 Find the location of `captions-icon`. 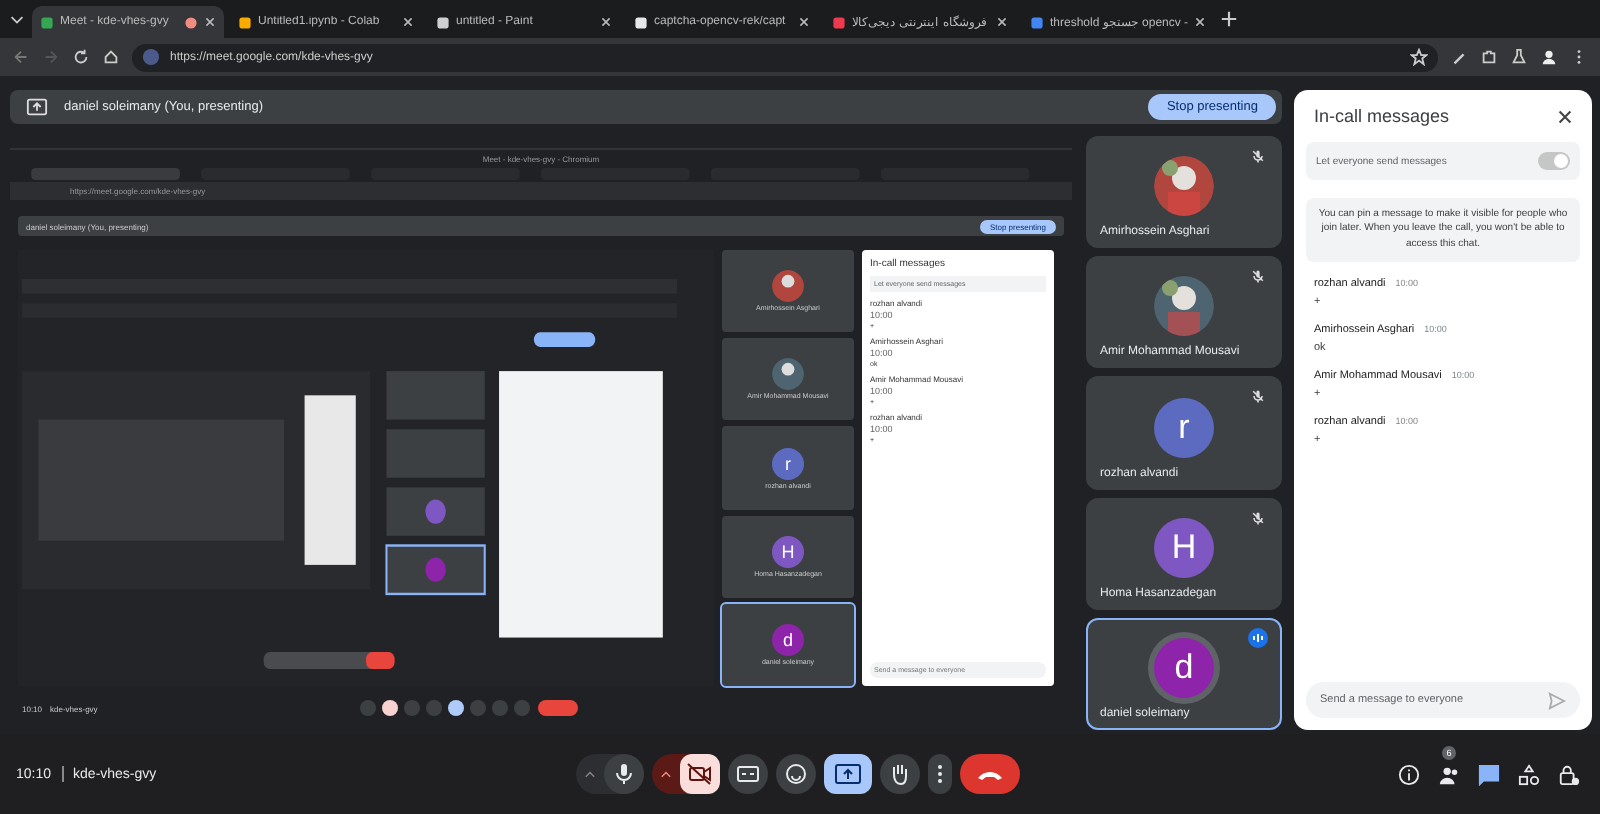

captions-icon is located at coordinates (748, 774).